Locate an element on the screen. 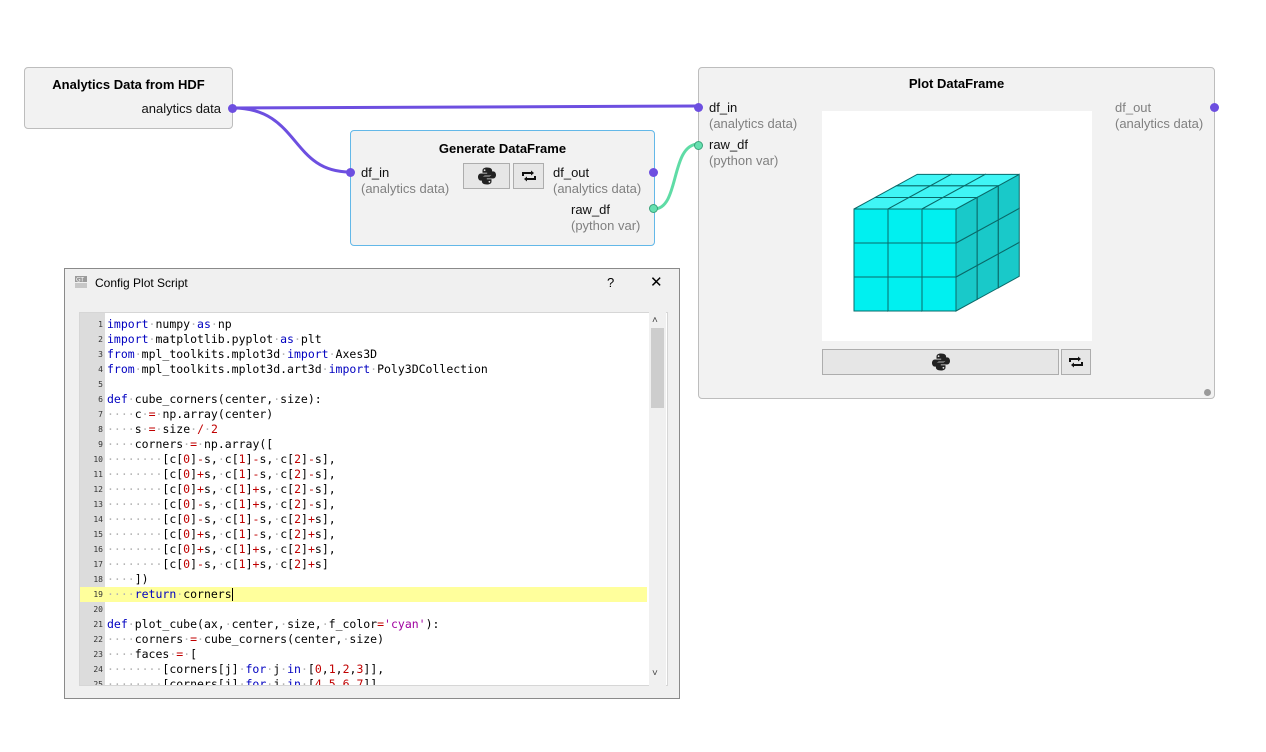 This screenshot has height=752, width=1266. line-number: 9 is located at coordinates (100, 444).